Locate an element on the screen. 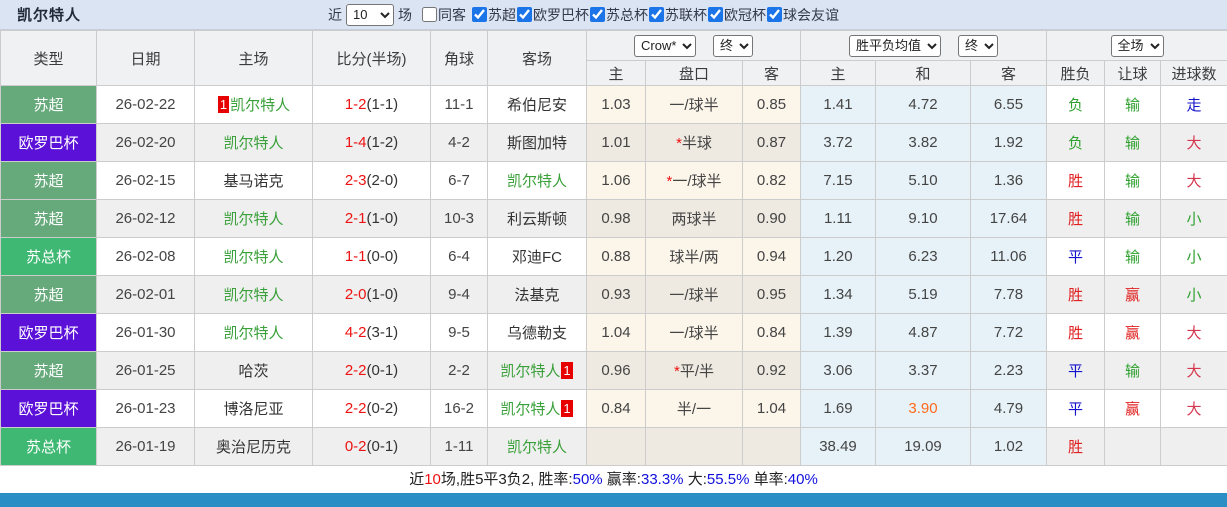 The height and width of the screenshot is (507, 1227). avg-home-cell: 1.69 is located at coordinates (838, 408).